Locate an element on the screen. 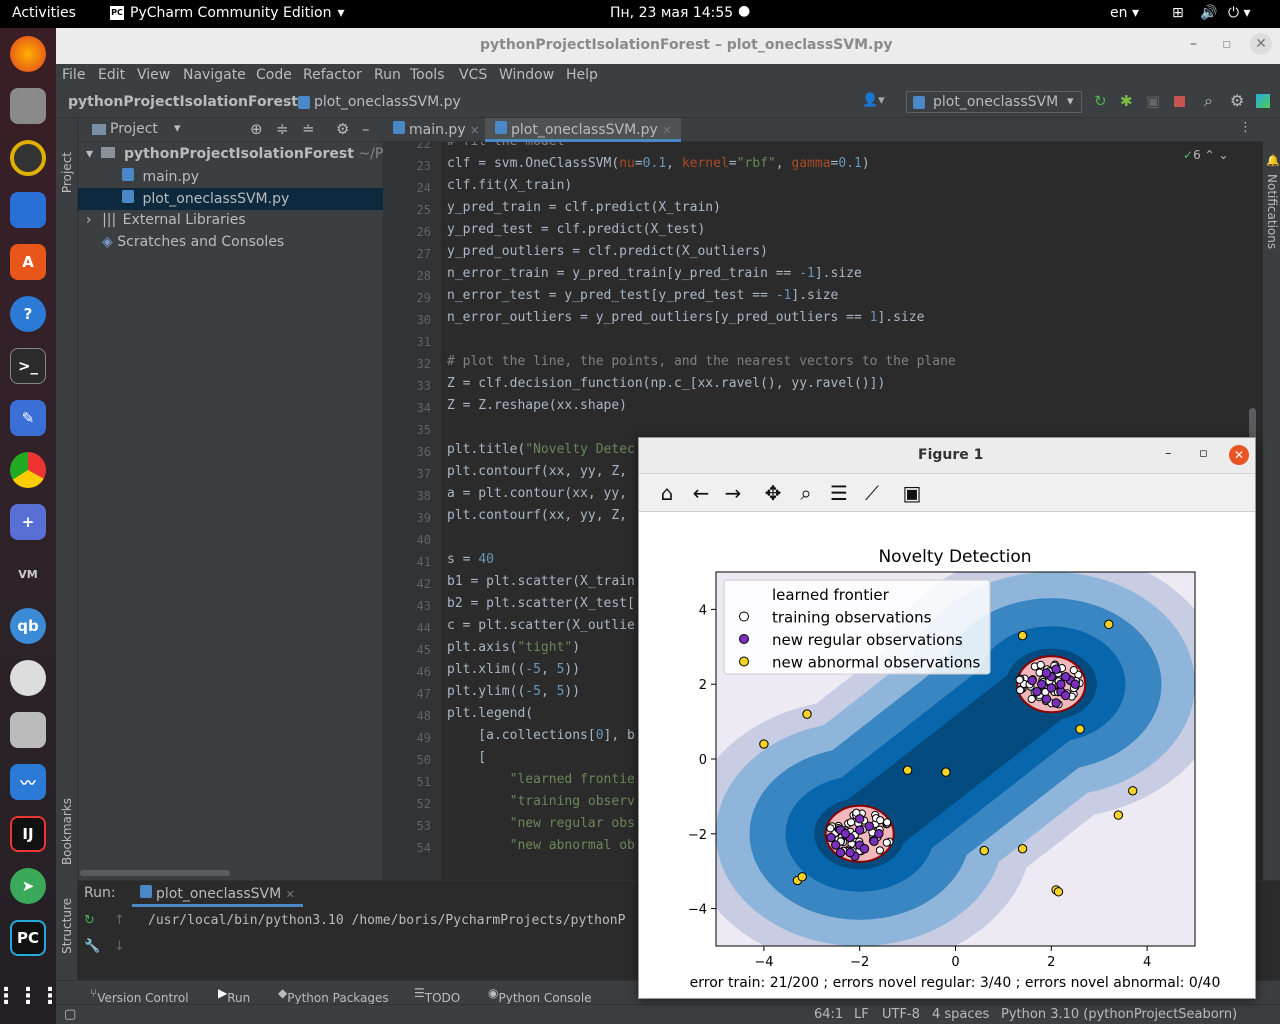 The image size is (1280, 1024). forward-arrow-icon: → is located at coordinates (733, 493).